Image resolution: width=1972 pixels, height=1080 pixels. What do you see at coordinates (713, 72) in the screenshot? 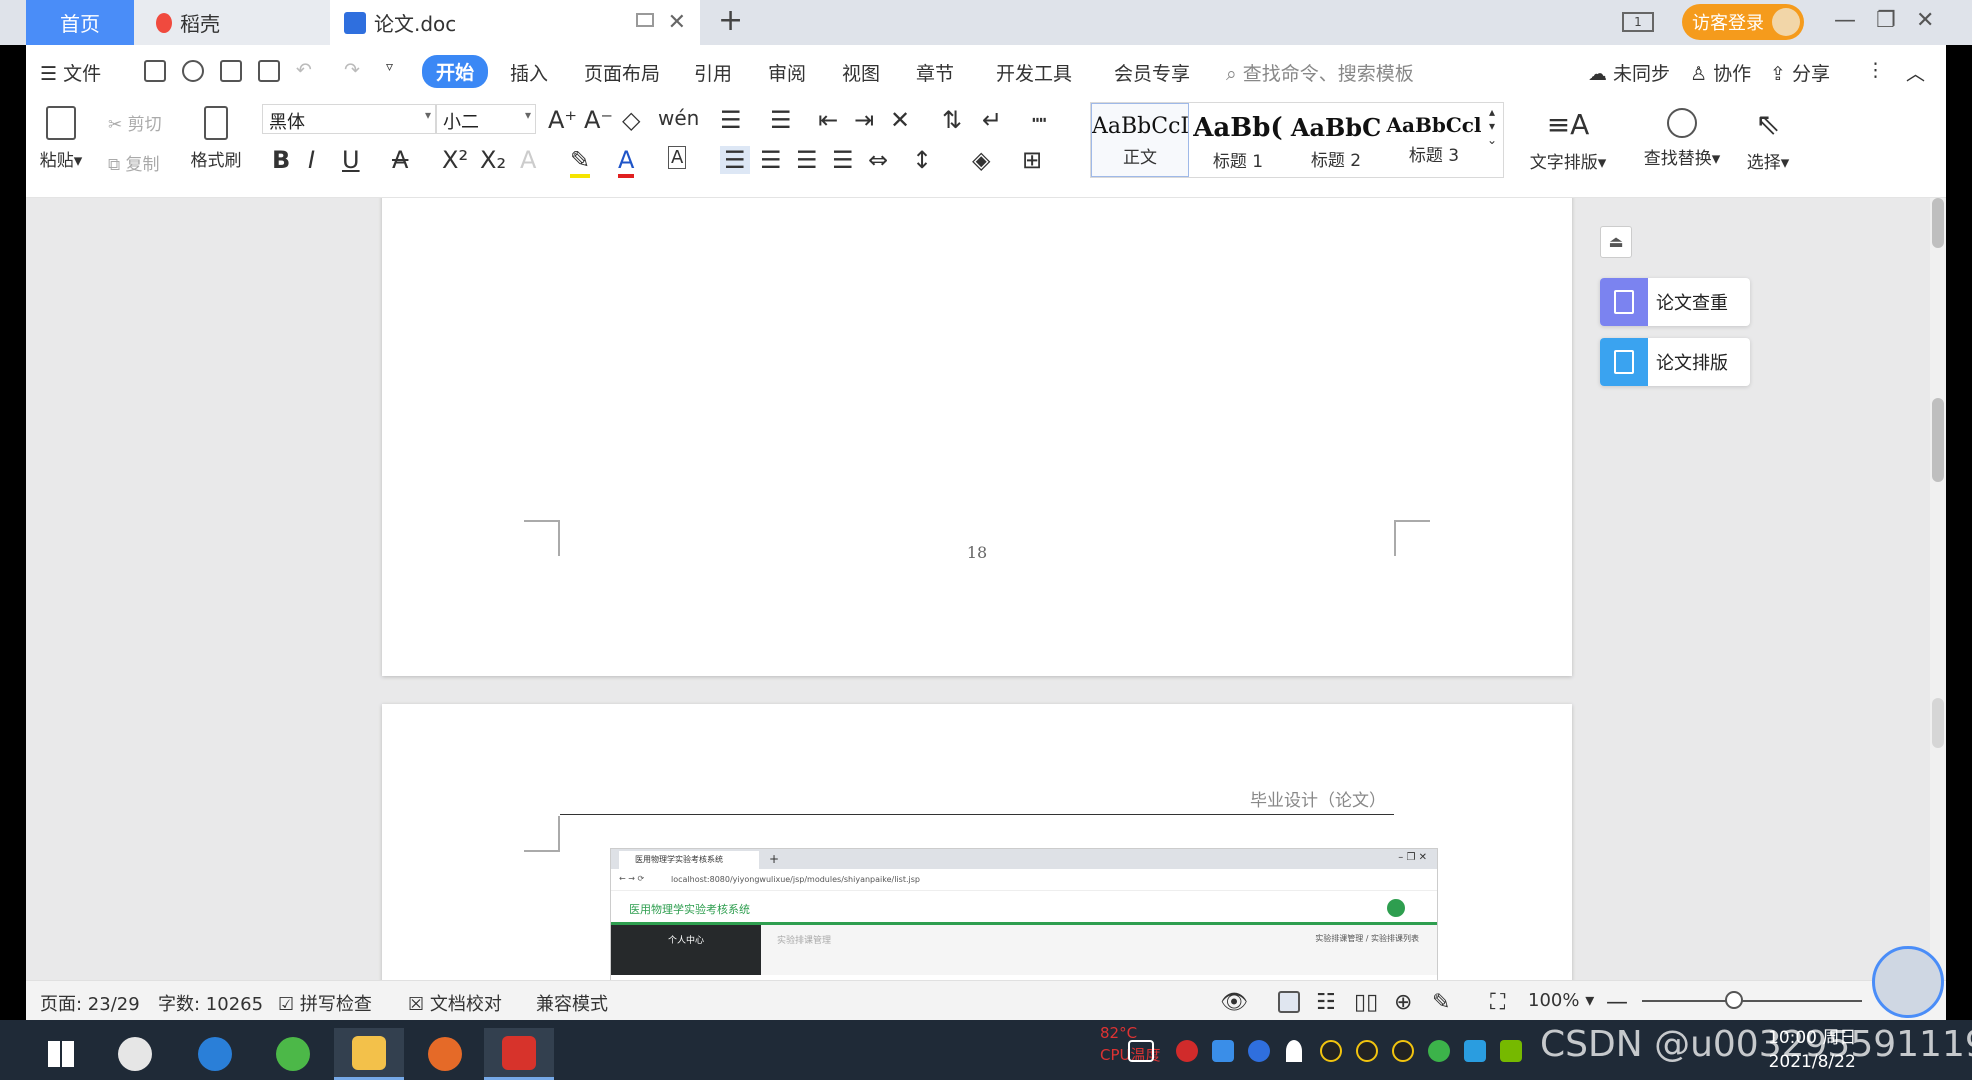
I see `tab-references: 引用` at bounding box center [713, 72].